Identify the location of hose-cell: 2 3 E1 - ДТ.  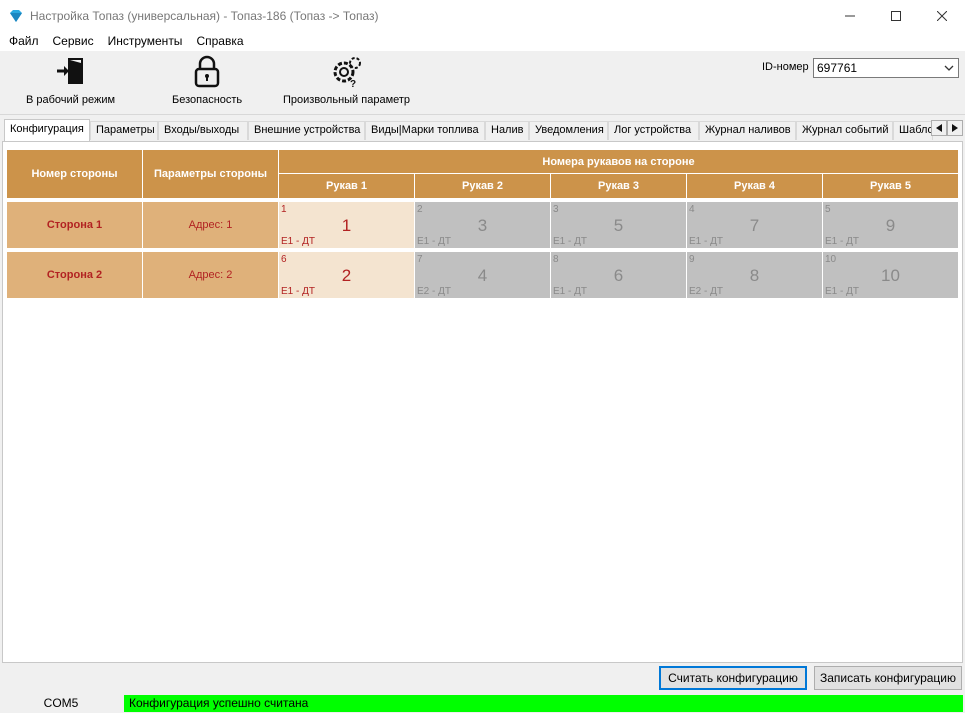
(482, 225).